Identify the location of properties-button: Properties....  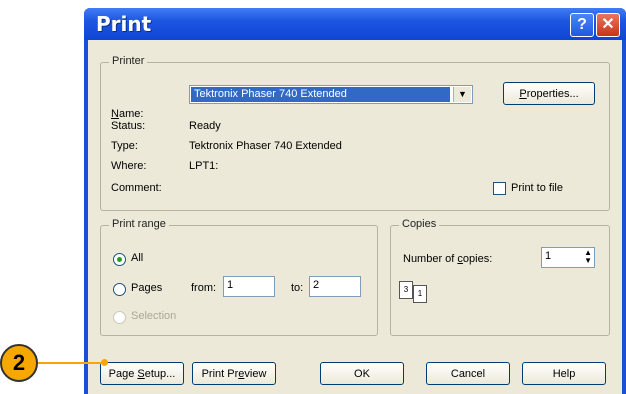
(549, 93).